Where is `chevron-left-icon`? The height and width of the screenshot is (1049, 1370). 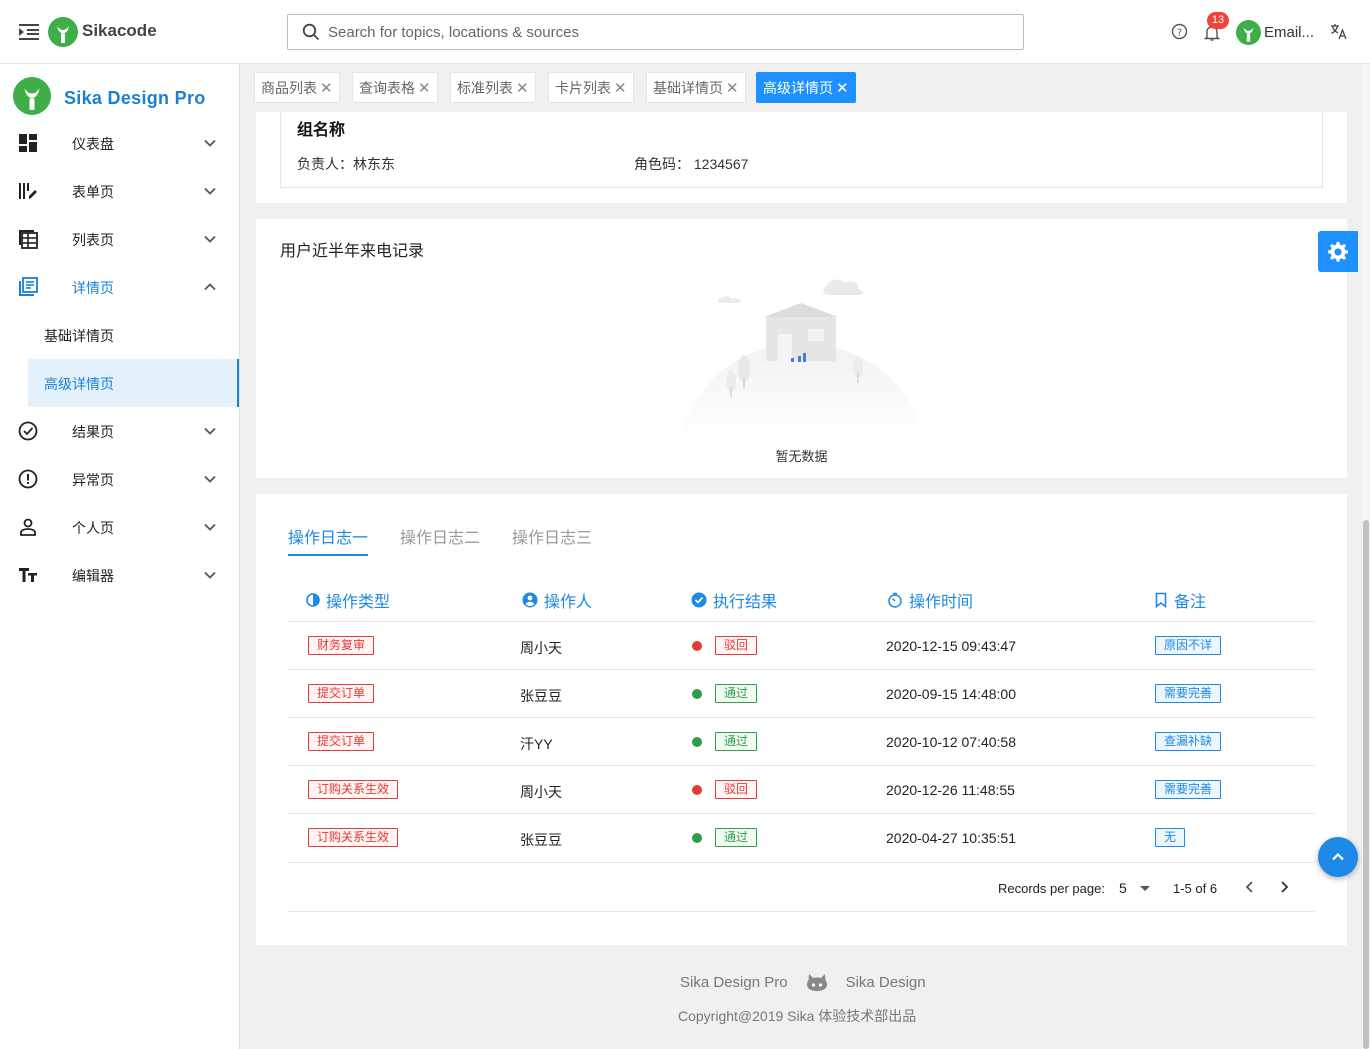
chevron-left-icon is located at coordinates (1250, 887).